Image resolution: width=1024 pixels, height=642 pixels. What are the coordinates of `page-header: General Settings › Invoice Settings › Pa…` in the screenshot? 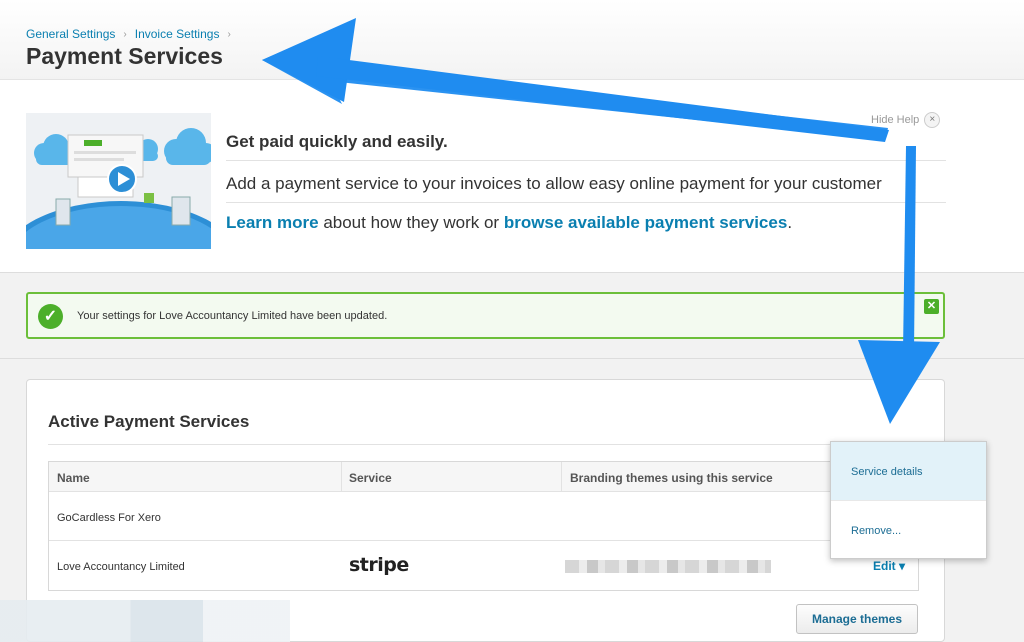 It's located at (512, 40).